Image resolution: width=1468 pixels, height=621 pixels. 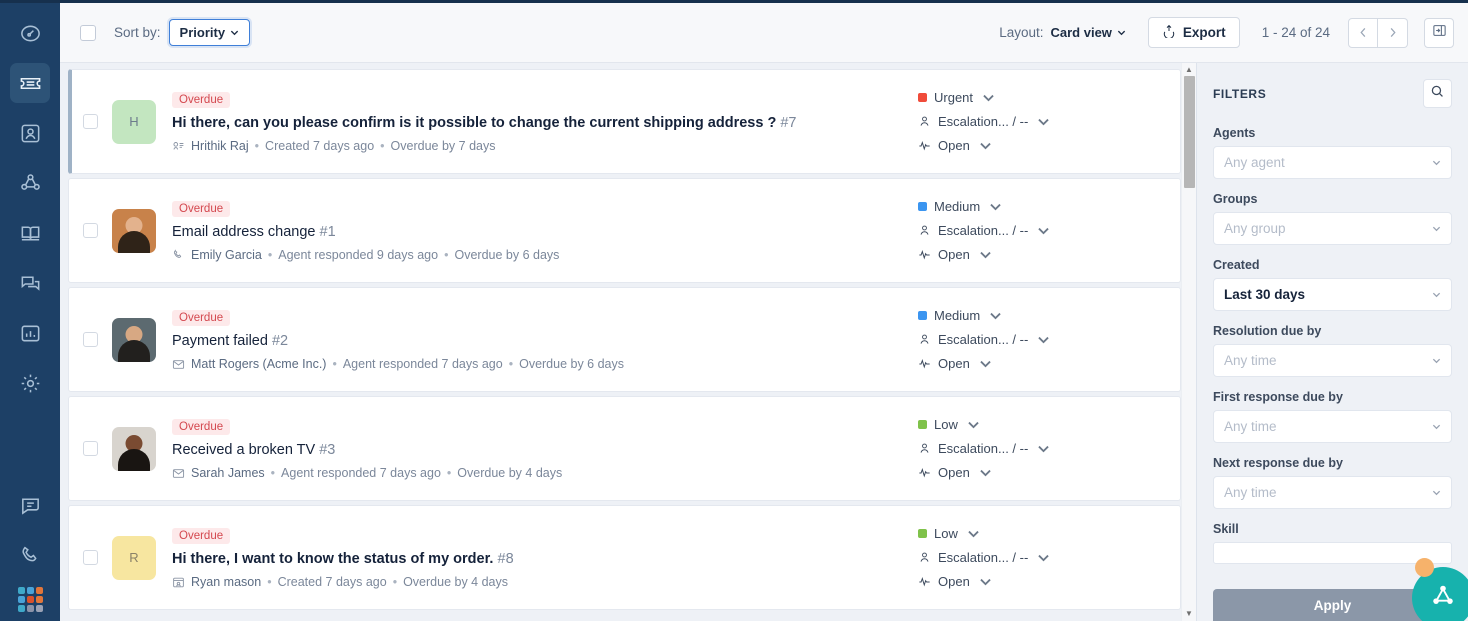 What do you see at coordinates (1189, 346) in the screenshot?
I see `scrollbar-track` at bounding box center [1189, 346].